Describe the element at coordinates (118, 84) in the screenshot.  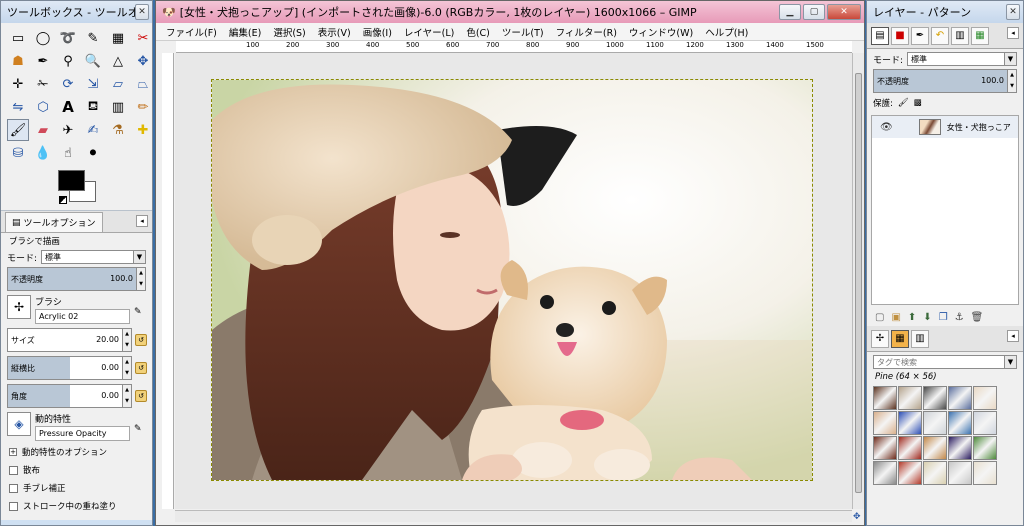
I see `shear-tool-icon: ▱` at that location.